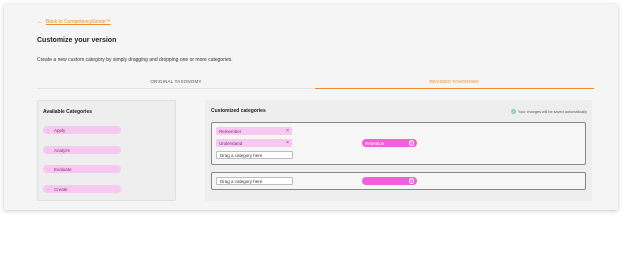 This screenshot has width=624, height=254. What do you see at coordinates (61, 189) in the screenshot?
I see `category-pill-label: Create` at bounding box center [61, 189].